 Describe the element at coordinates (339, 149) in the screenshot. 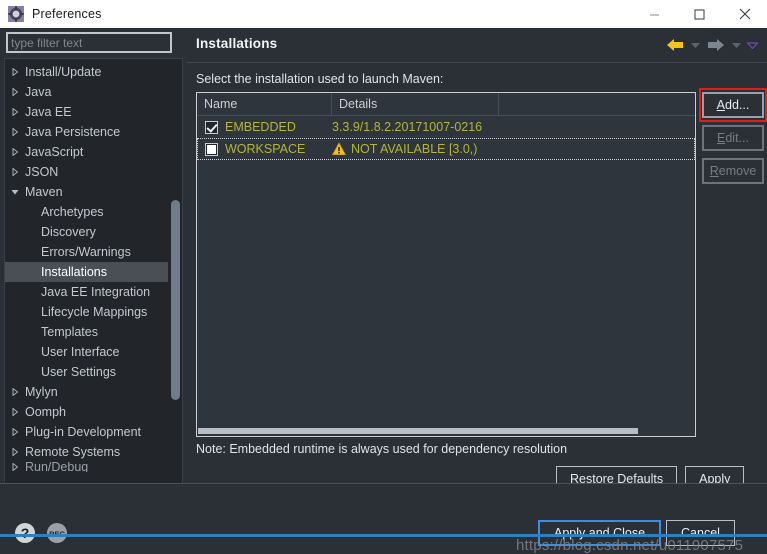

I see `warning-triangle-icon` at that location.